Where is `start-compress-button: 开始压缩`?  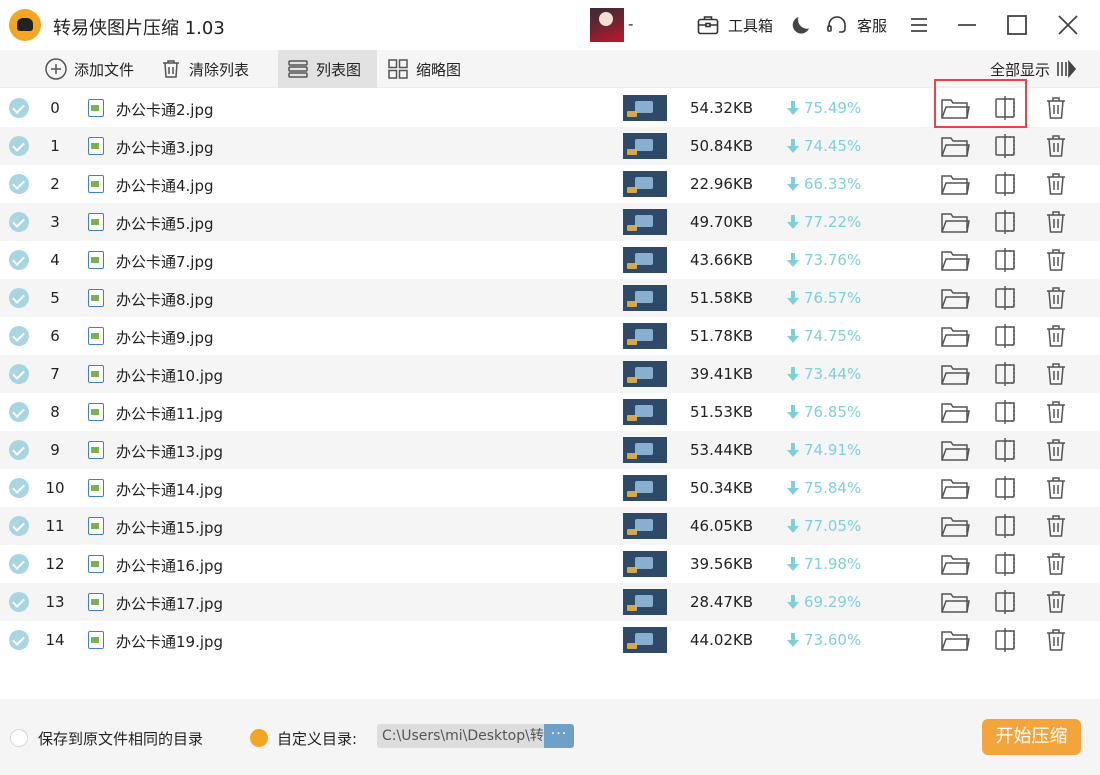 start-compress-button: 开始压缩 is located at coordinates (1031, 737).